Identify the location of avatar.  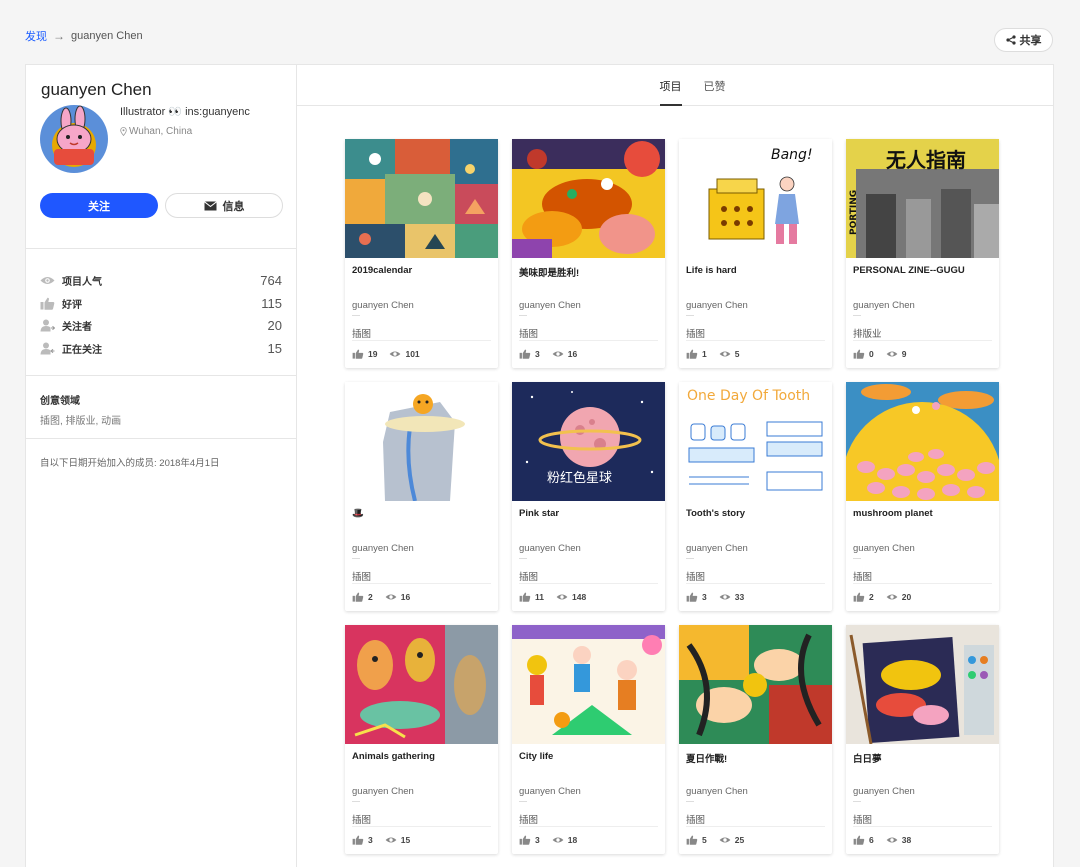
(74, 139).